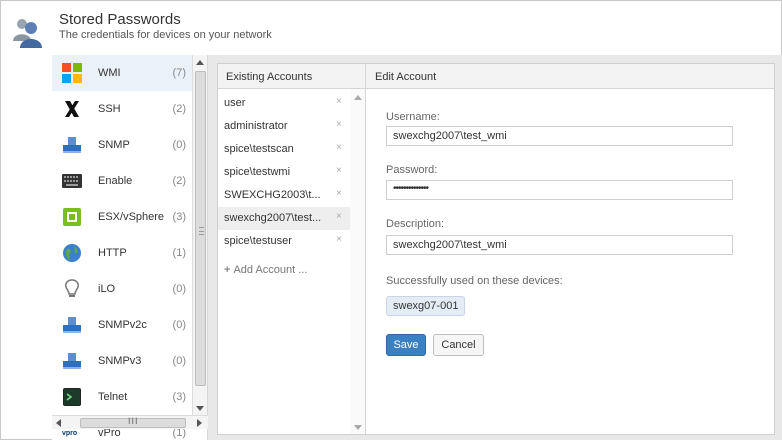  I want to click on terminal-icon, so click(72, 397).